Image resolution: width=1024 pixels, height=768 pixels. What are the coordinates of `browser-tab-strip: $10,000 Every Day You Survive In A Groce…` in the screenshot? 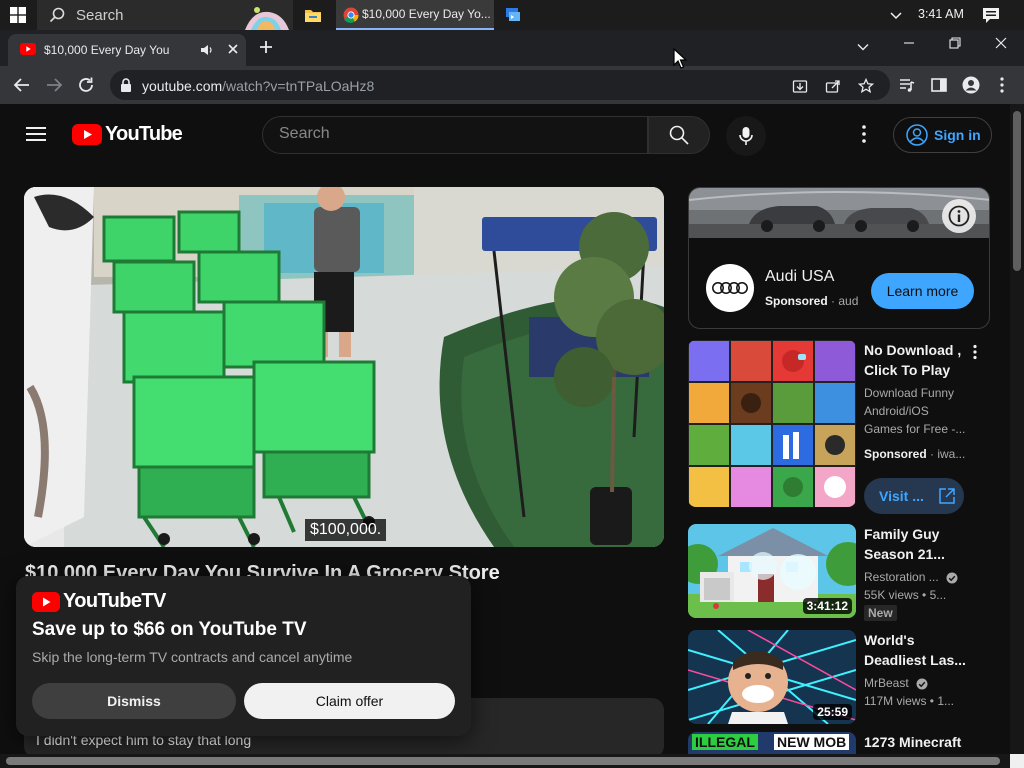 It's located at (512, 48).